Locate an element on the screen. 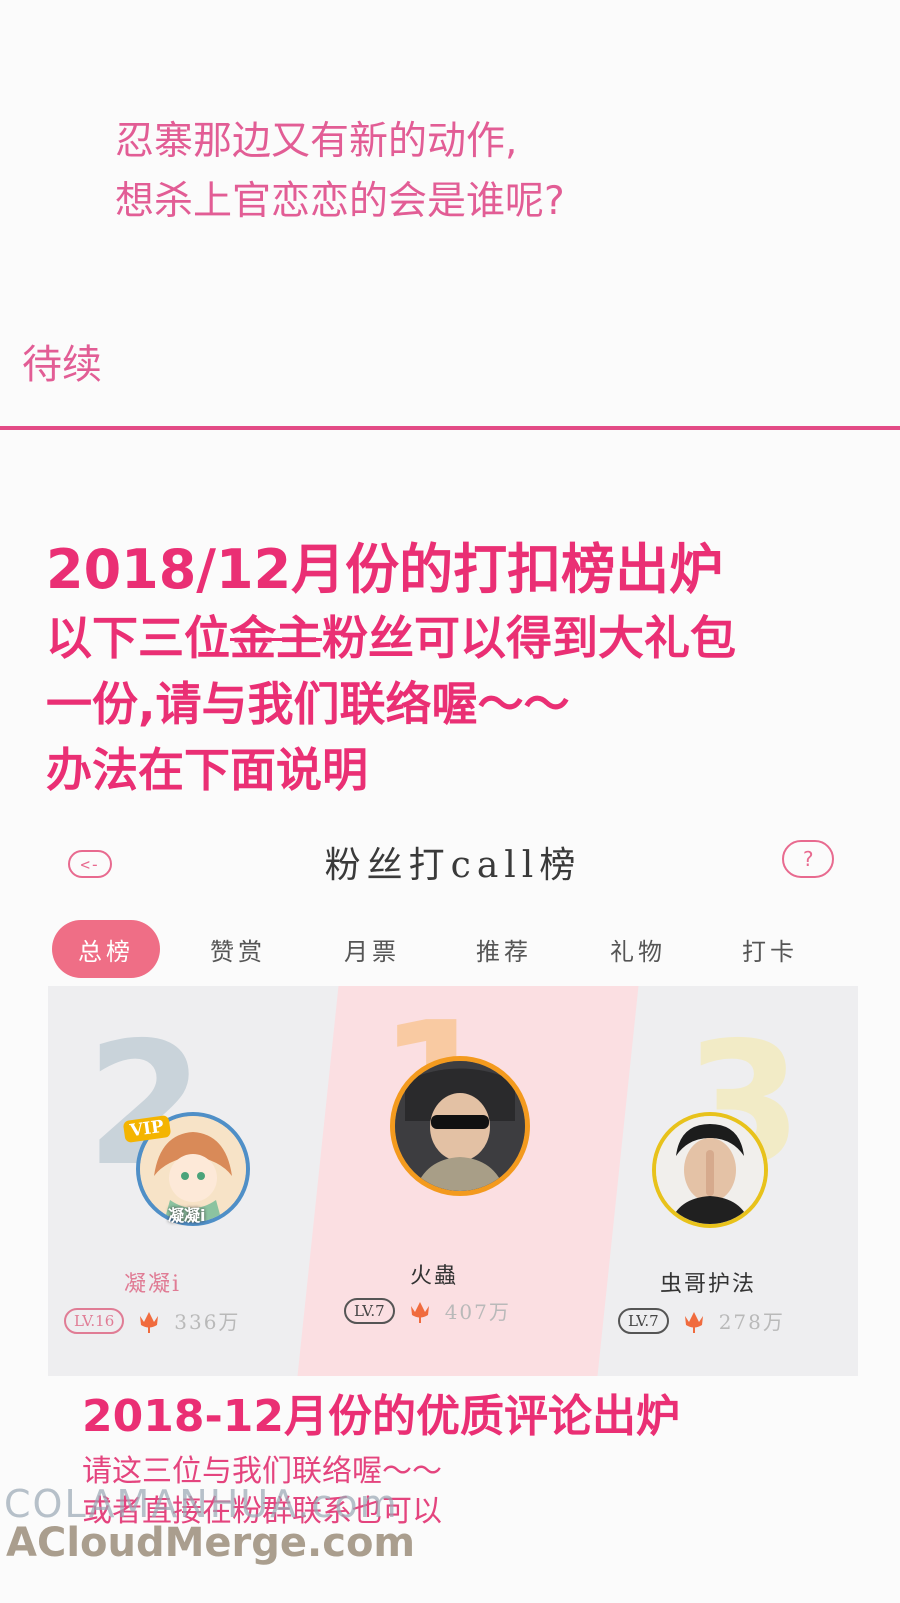 This screenshot has width=900, height=1603. stats-rank-1: LV.7 407万 is located at coordinates (427, 1310).